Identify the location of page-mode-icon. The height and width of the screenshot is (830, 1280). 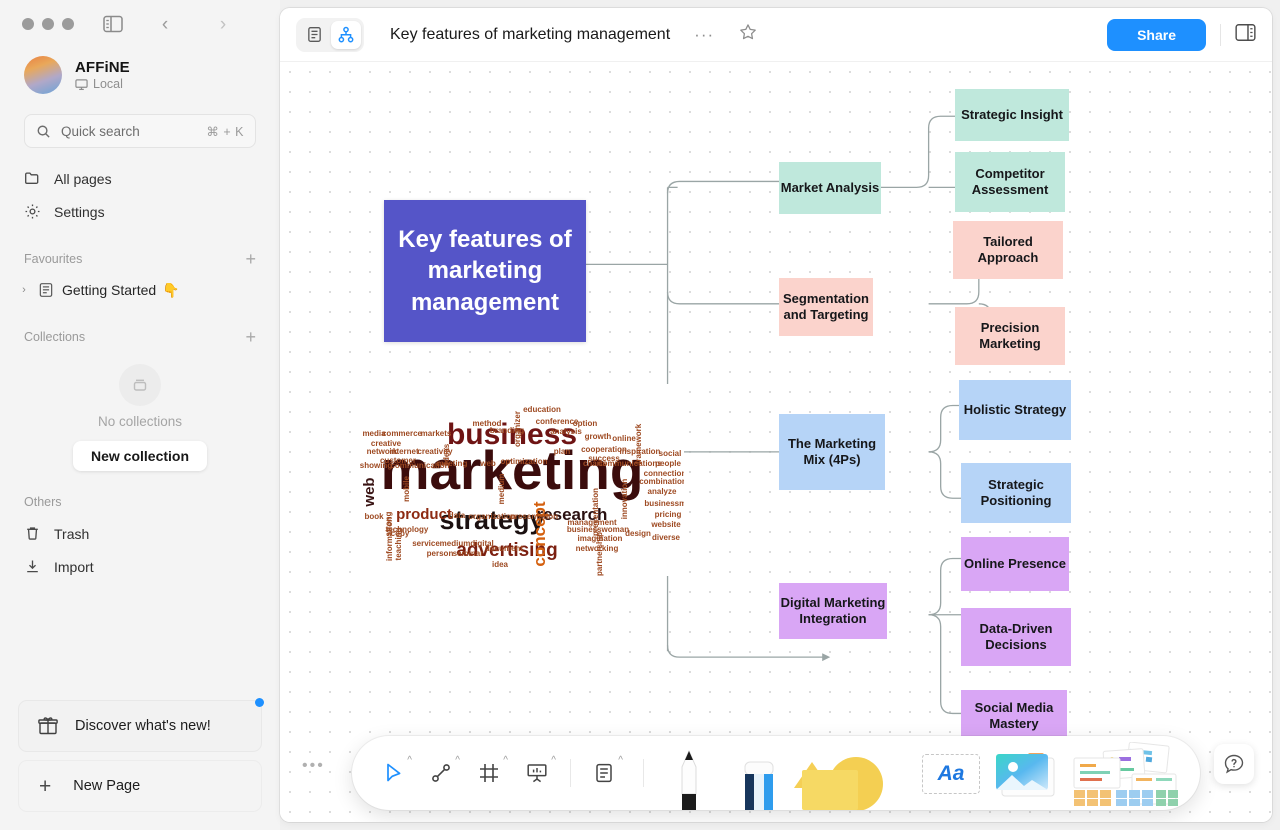
(314, 34).